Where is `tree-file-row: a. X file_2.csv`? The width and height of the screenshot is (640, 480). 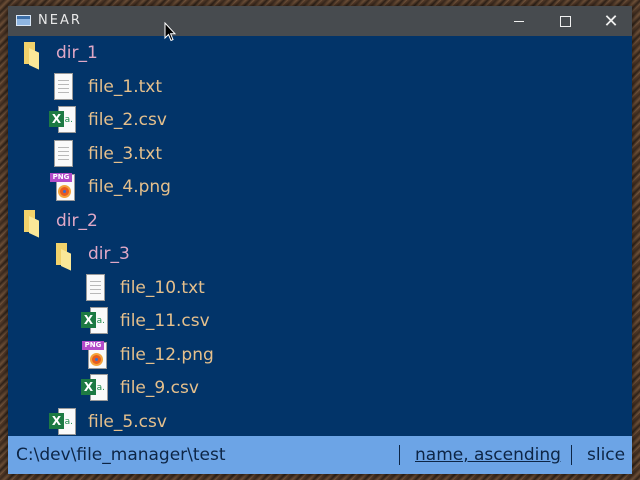 tree-file-row: a. X file_2.csv is located at coordinates (107, 120).